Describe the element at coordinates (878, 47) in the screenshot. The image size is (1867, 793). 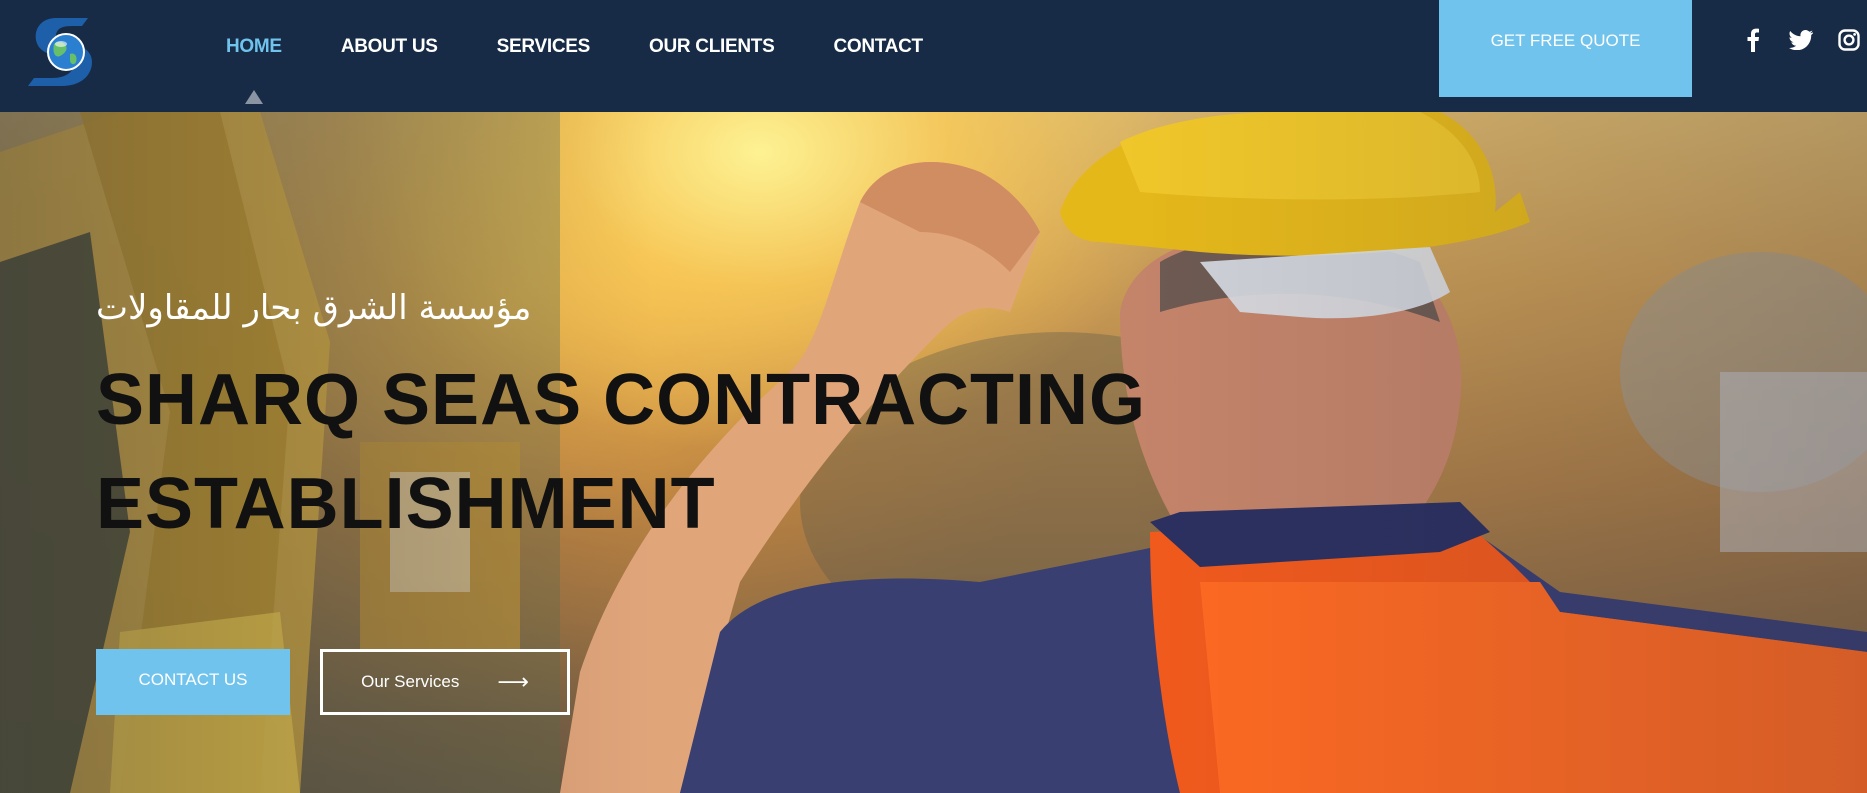
I see `nav-contact: CONTACT` at that location.